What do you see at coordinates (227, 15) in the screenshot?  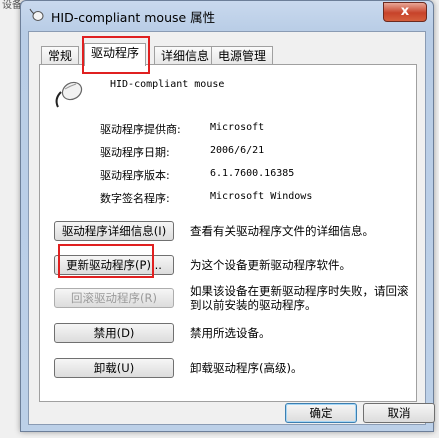 I see `title-bar: HID-compliant mouse 属性 x` at bounding box center [227, 15].